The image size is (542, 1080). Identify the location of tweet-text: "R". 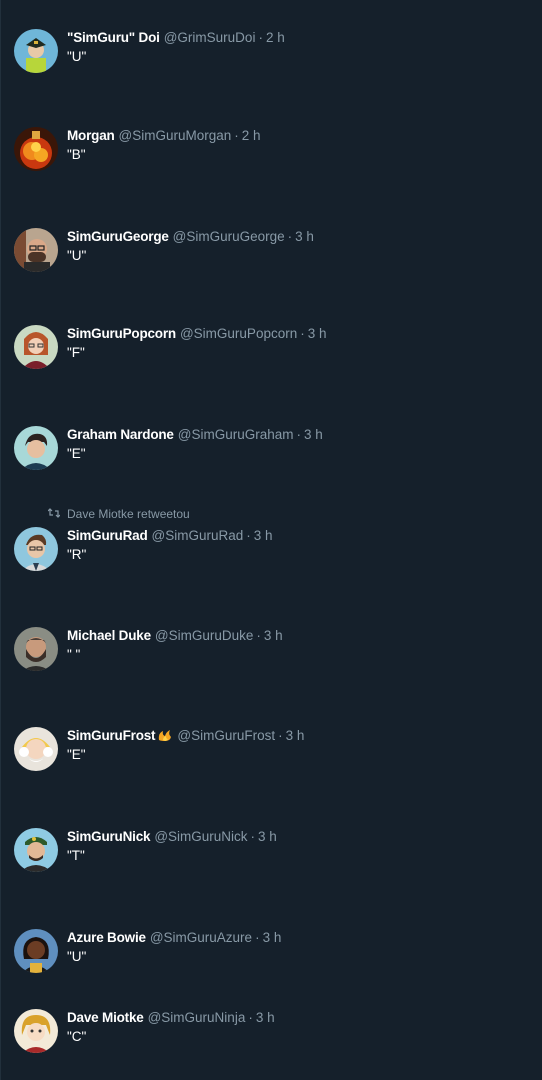
(77, 554).